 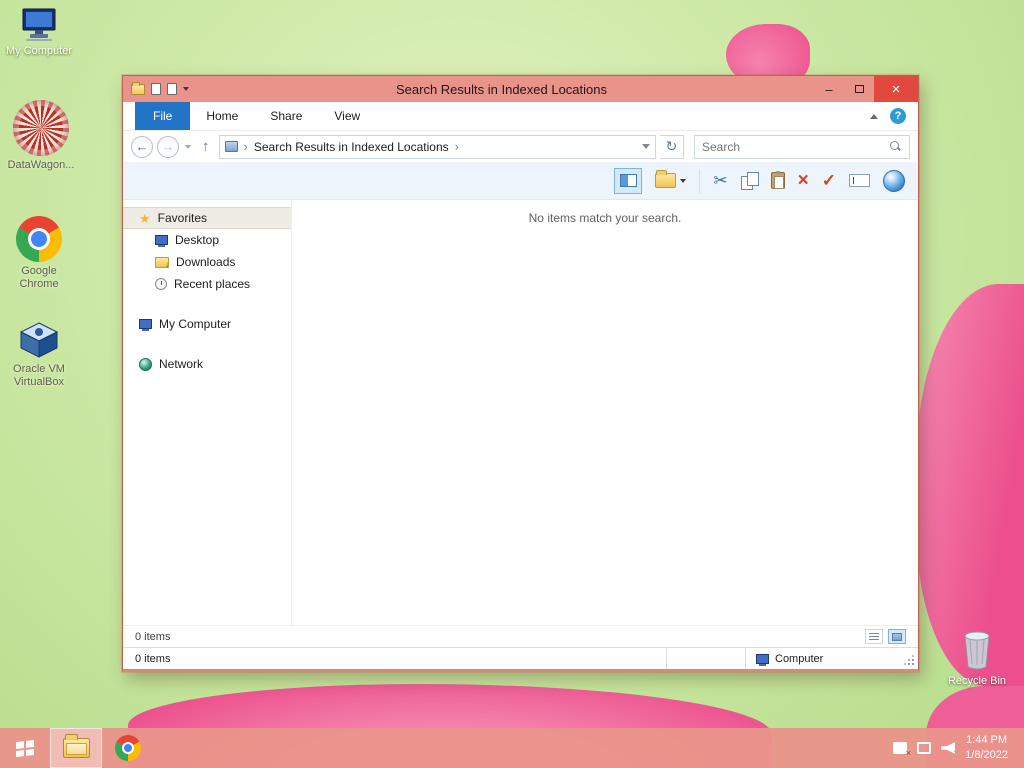 I want to click on refresh-button: ↻, so click(x=672, y=146).